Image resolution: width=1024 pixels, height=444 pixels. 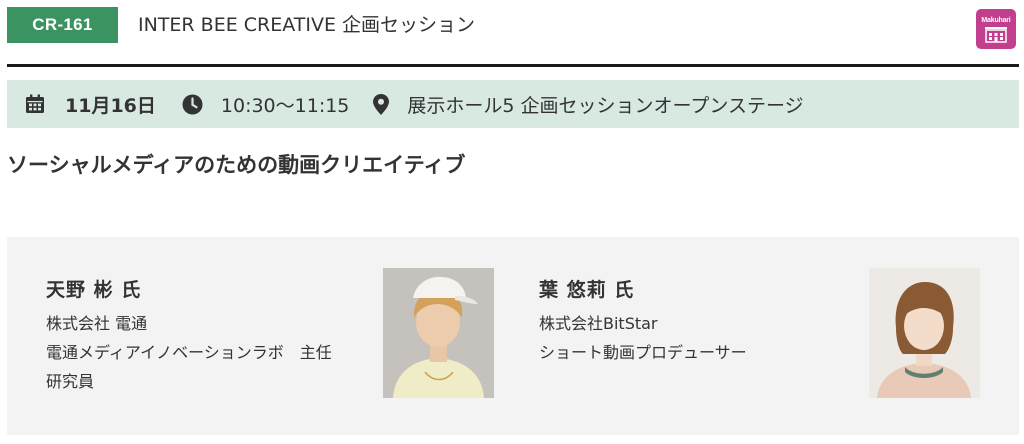 I want to click on map-pin-icon, so click(x=381, y=104).